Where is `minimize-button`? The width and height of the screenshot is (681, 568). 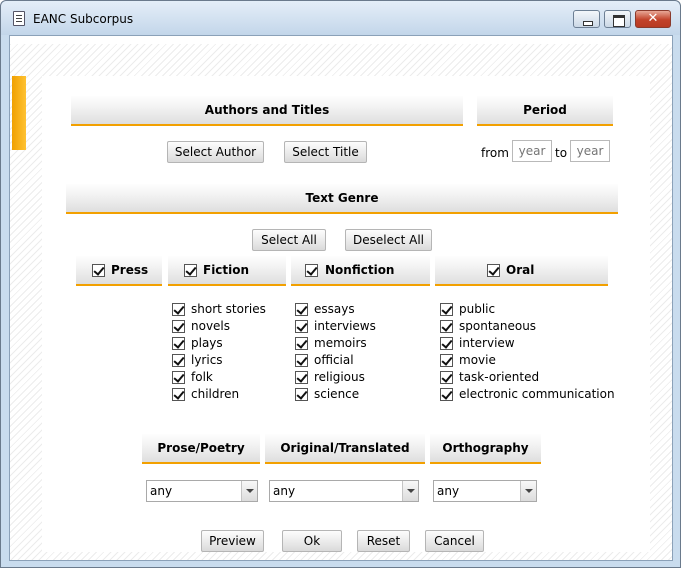 minimize-button is located at coordinates (586, 19).